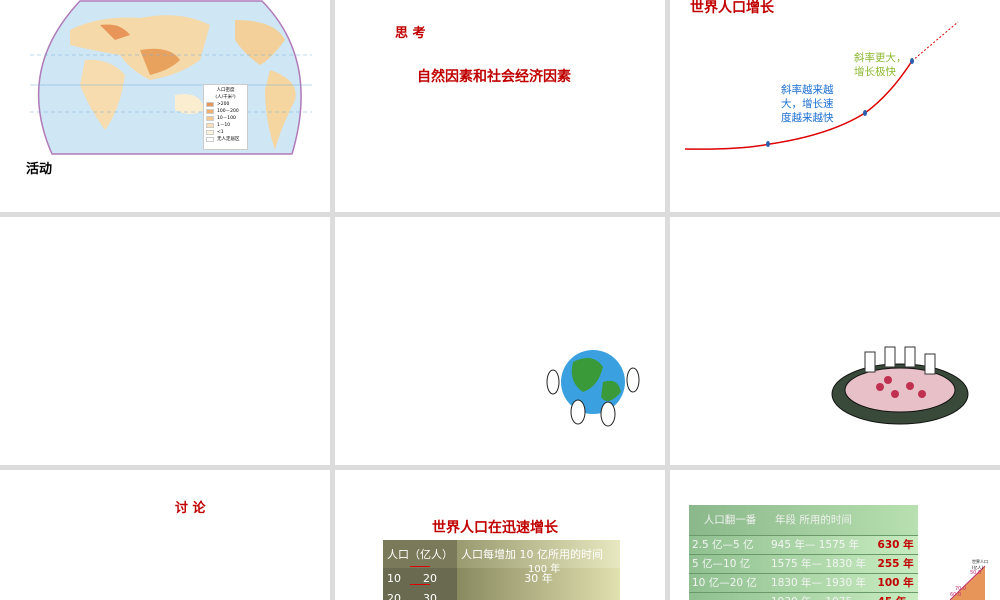 The image size is (1000, 600). Describe the element at coordinates (803, 582) in the screenshot. I see `table-row: 10 亿—20 亿 1830 年— 1930 年 100 年` at that location.